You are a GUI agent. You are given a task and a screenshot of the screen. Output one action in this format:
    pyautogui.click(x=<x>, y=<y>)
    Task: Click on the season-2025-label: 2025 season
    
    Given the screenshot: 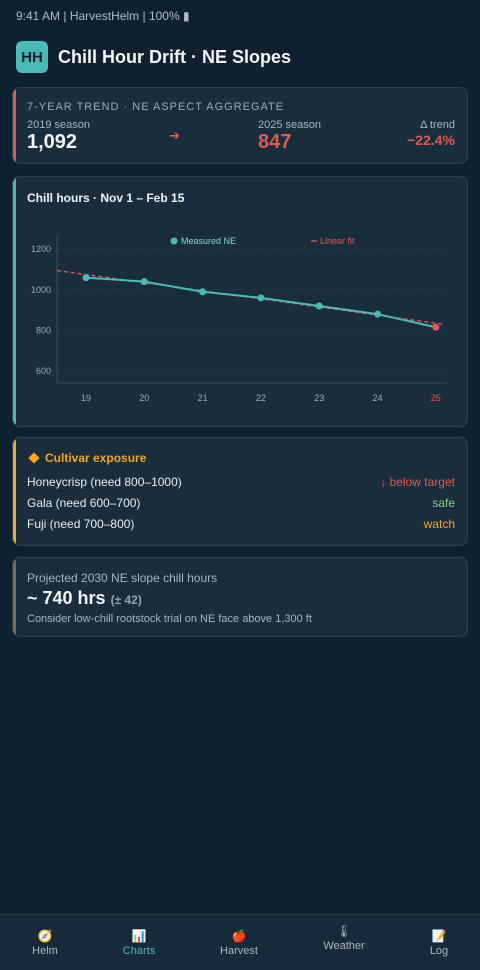 What is the action you would take?
    pyautogui.click(x=289, y=125)
    